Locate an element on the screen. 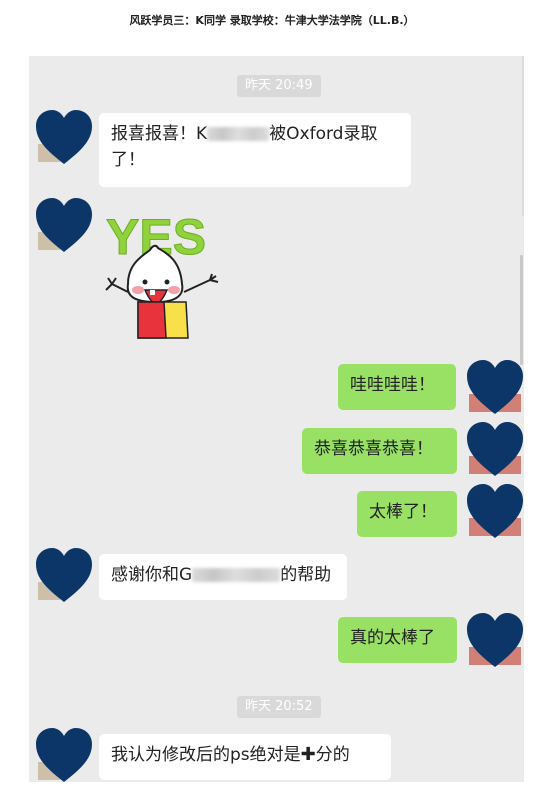 The width and height of the screenshot is (544, 786). message-text: 了！ is located at coordinates (128, 160).